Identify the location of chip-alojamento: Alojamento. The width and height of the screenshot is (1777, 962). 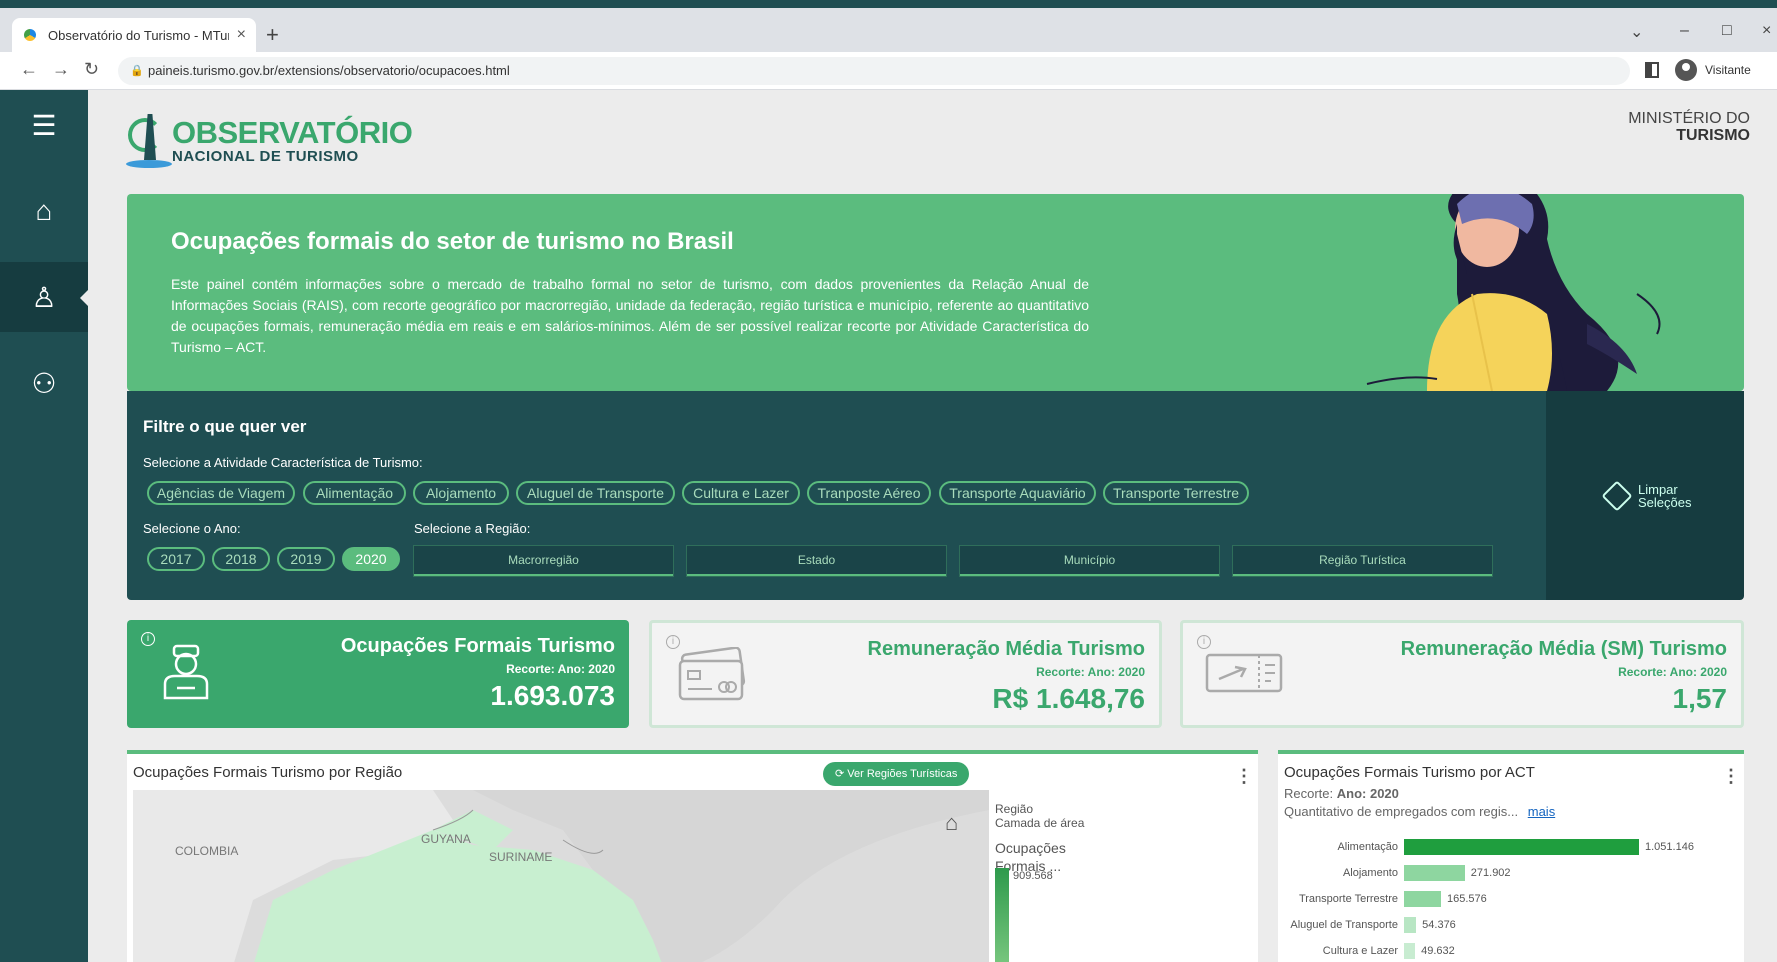
(461, 493).